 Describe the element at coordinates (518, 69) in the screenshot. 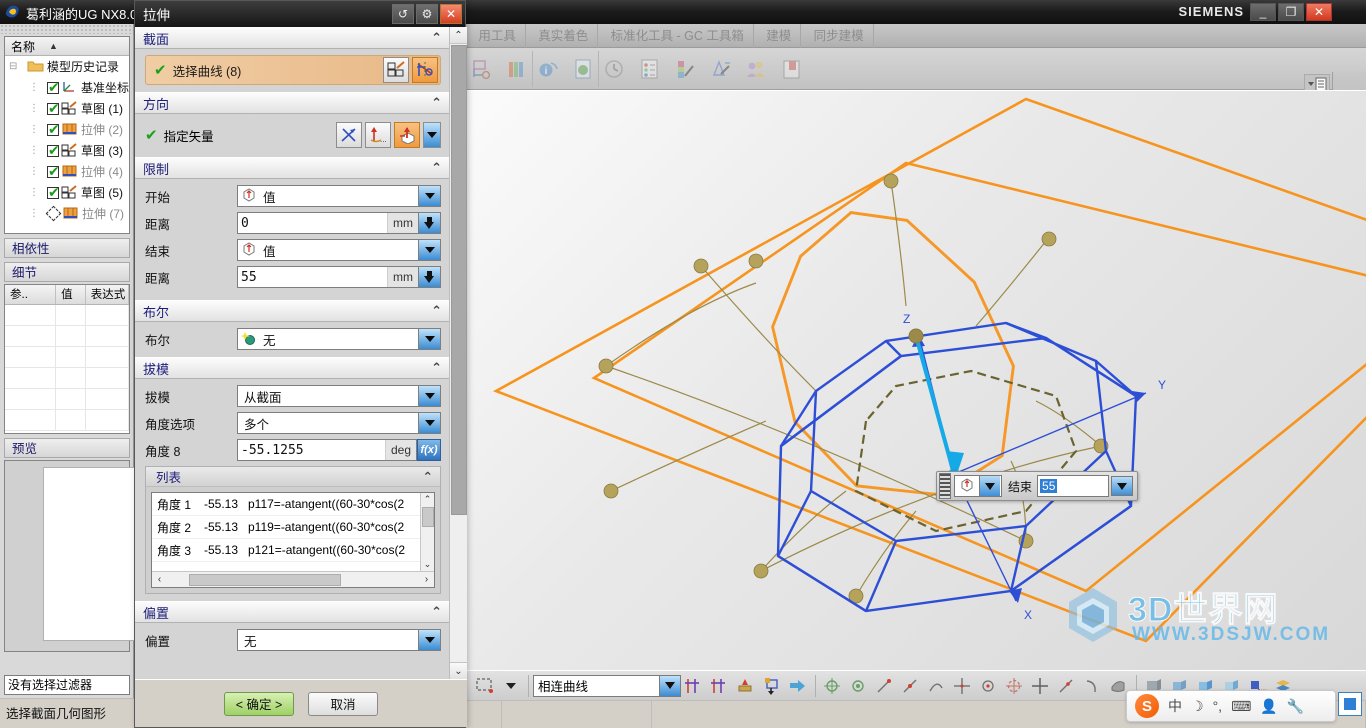

I see `library-icon` at that location.